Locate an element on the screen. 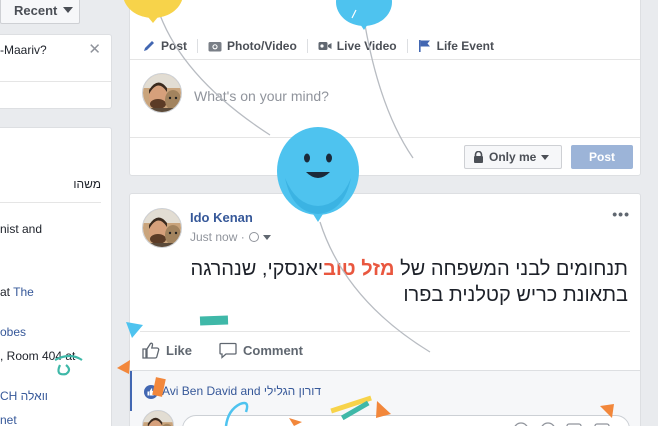 This screenshot has height=426, width=658. news-item: nist and is located at coordinates (21, 229).